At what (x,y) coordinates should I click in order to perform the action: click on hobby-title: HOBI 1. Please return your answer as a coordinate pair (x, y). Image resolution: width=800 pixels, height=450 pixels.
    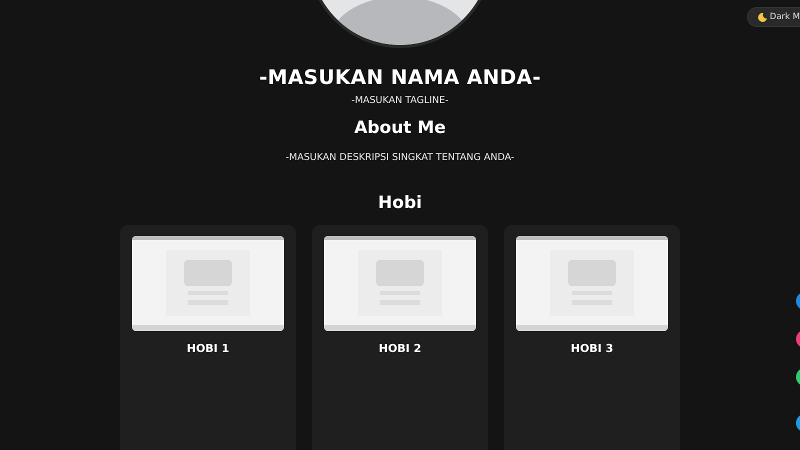
    Looking at the image, I should click on (208, 348).